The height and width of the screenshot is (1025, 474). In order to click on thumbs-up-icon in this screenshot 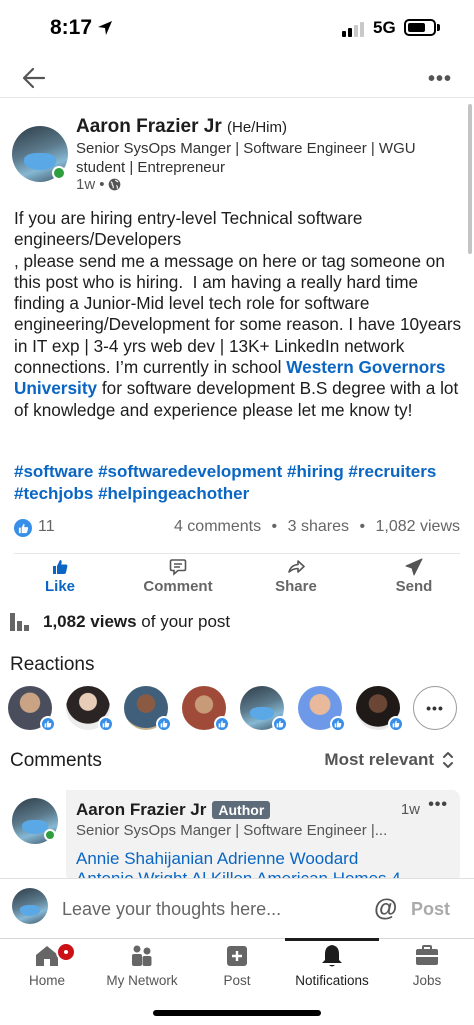, I will do `click(60, 567)`.